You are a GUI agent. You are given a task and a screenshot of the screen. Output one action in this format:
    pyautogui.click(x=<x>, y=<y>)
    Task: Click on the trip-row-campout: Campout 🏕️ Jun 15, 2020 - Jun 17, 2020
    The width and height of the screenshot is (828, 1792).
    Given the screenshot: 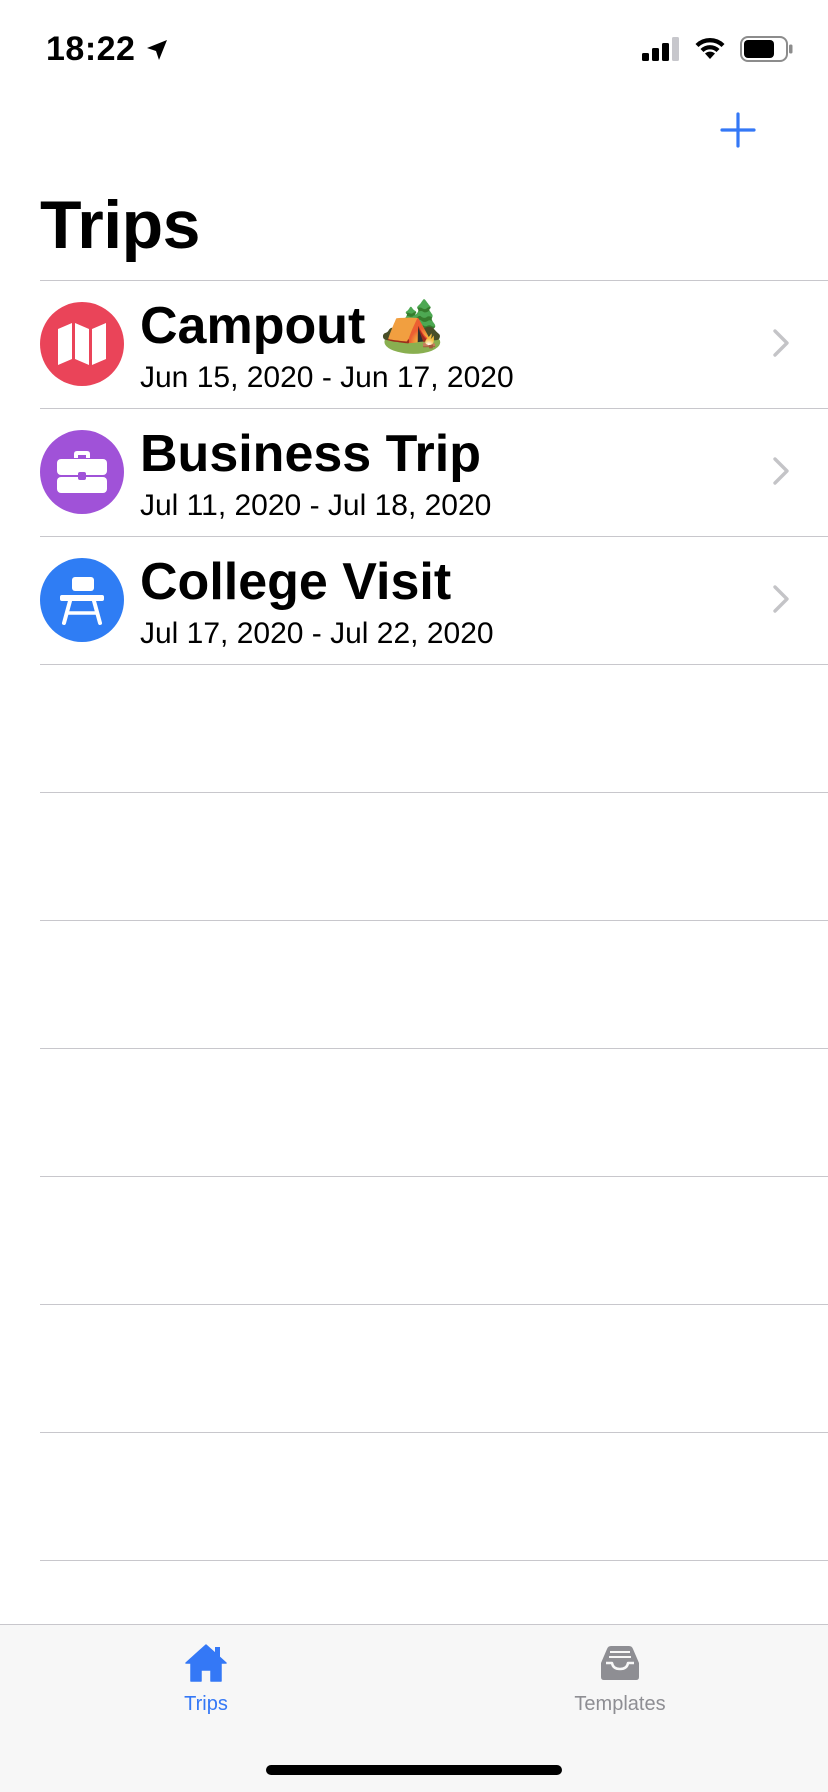 What is the action you would take?
    pyautogui.click(x=414, y=344)
    